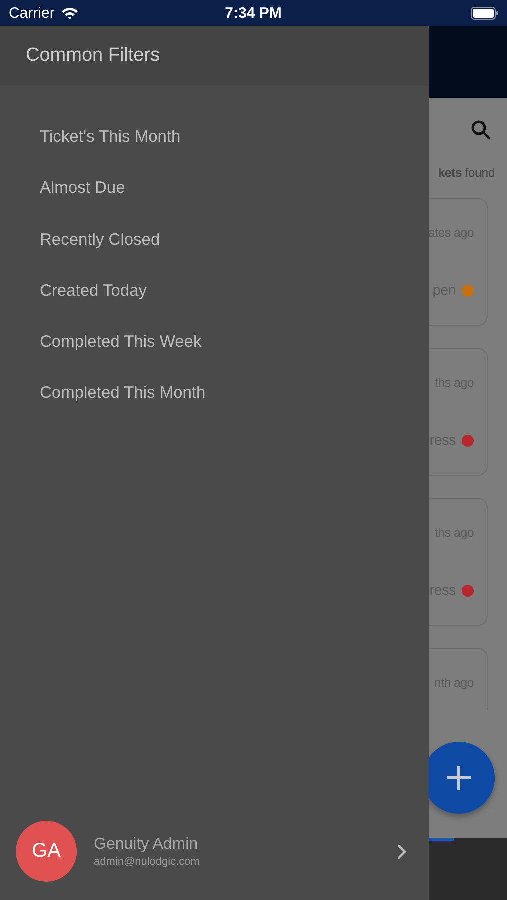 The height and width of the screenshot is (900, 507). I want to click on filter-item: Created Today, so click(80, 292).